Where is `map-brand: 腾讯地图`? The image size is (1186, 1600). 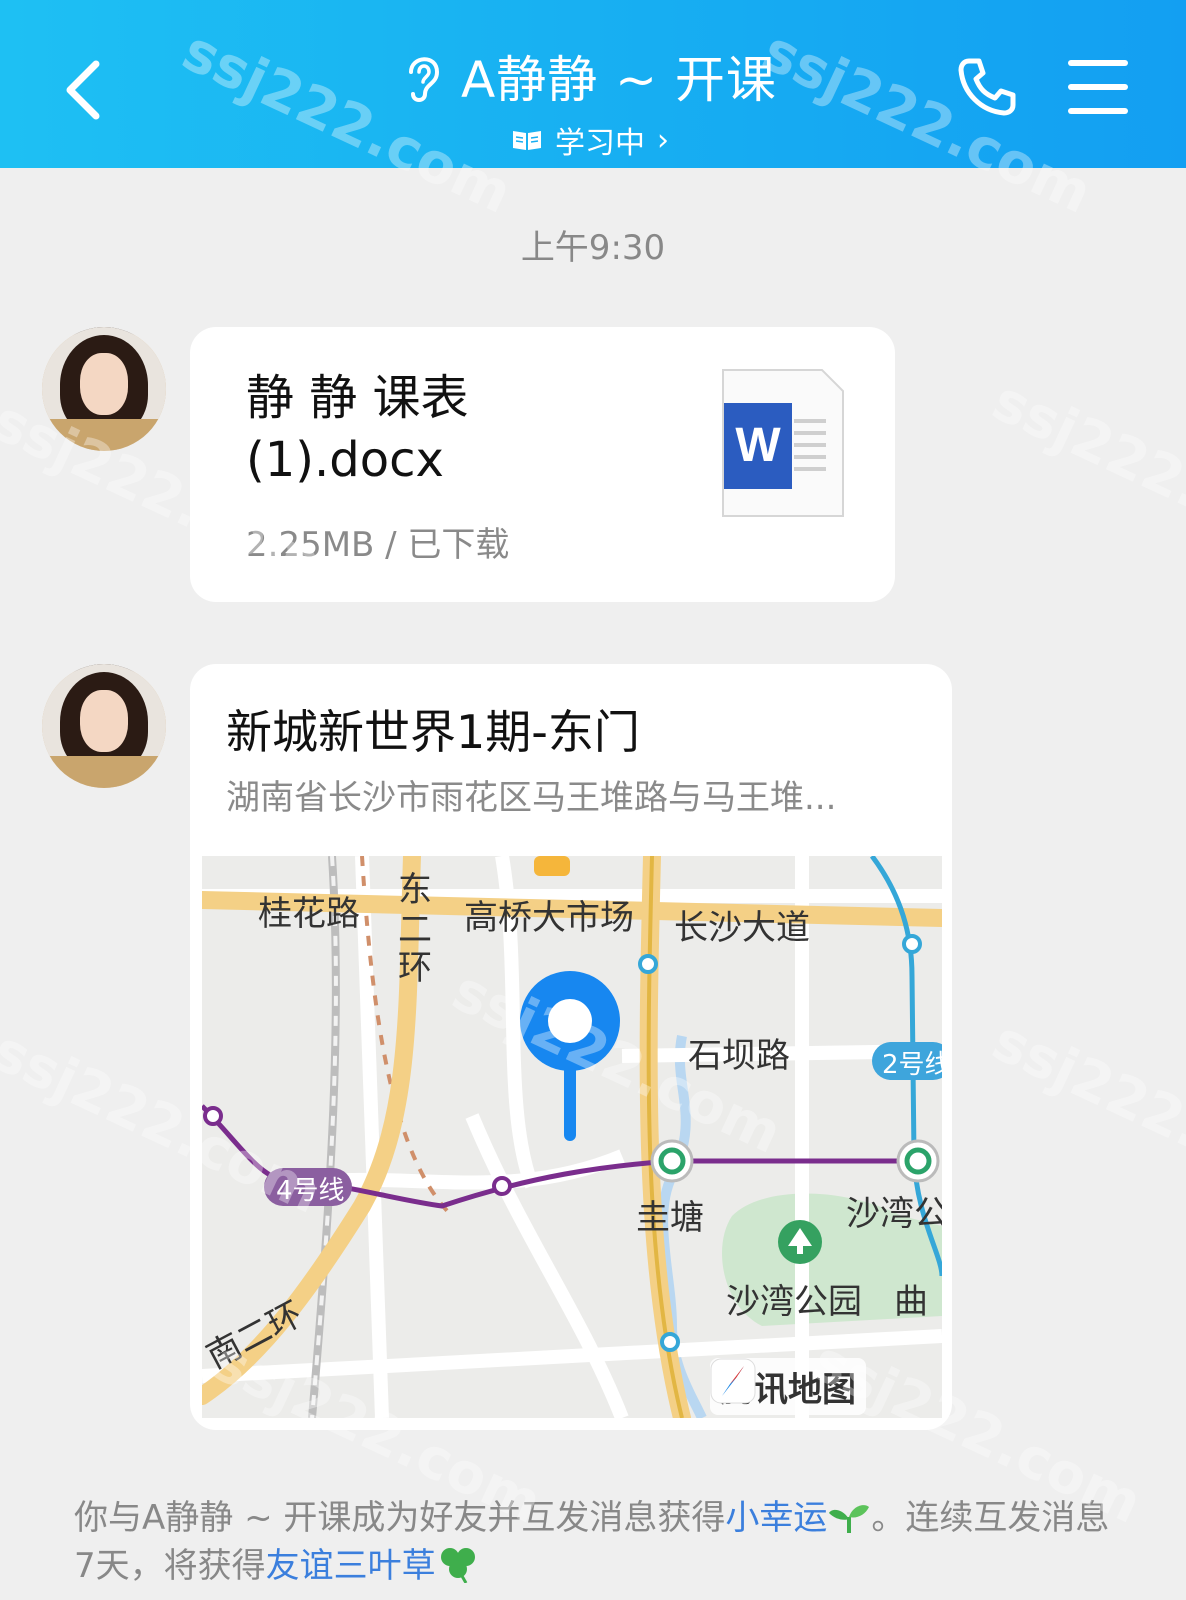 map-brand: 腾讯地图 is located at coordinates (788, 1386).